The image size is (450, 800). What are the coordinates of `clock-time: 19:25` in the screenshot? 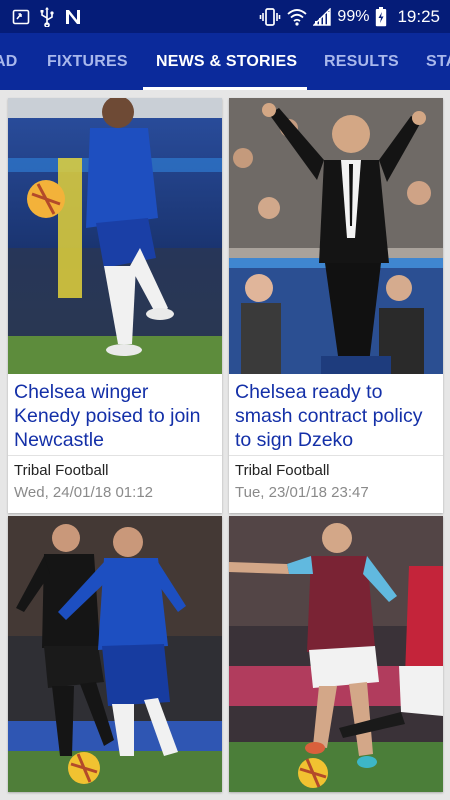 It's located at (418, 16).